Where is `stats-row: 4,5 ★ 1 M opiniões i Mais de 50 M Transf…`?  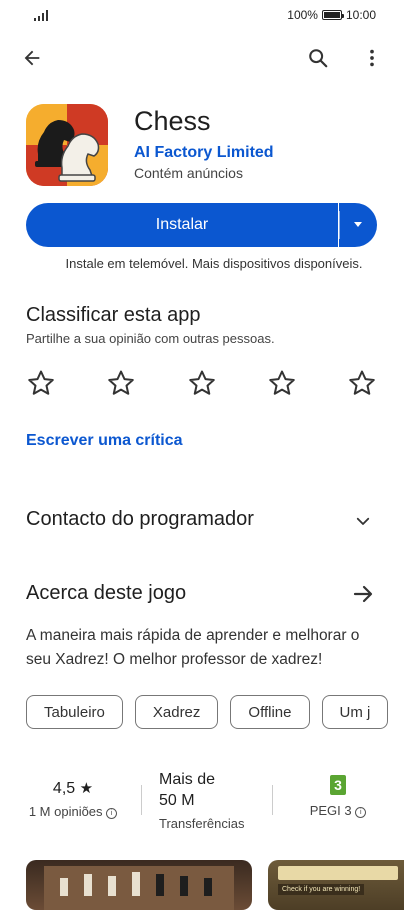 stats-row: 4,5 ★ 1 M opiniões i Mais de 50 M Transf… is located at coordinates (202, 800).